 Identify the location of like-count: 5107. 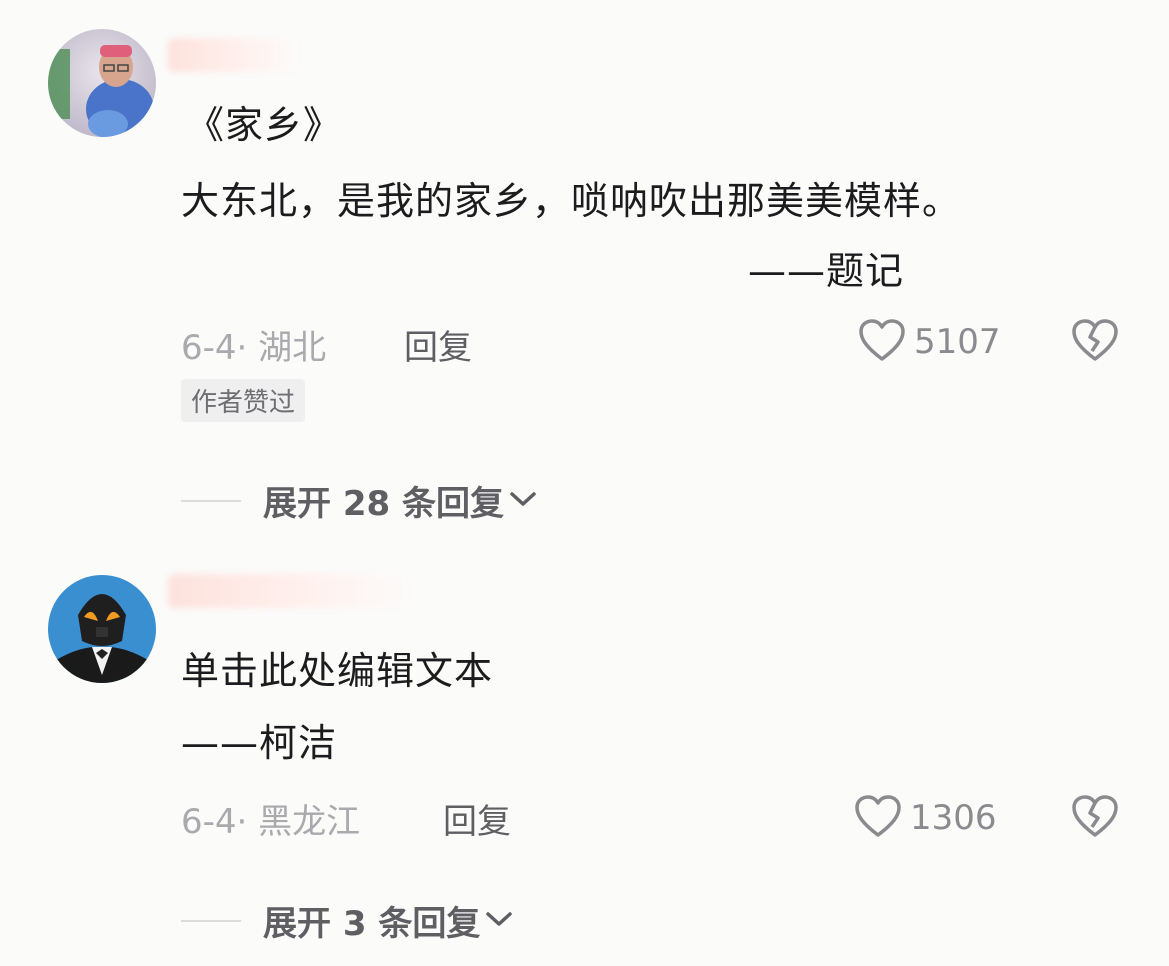
(957, 342).